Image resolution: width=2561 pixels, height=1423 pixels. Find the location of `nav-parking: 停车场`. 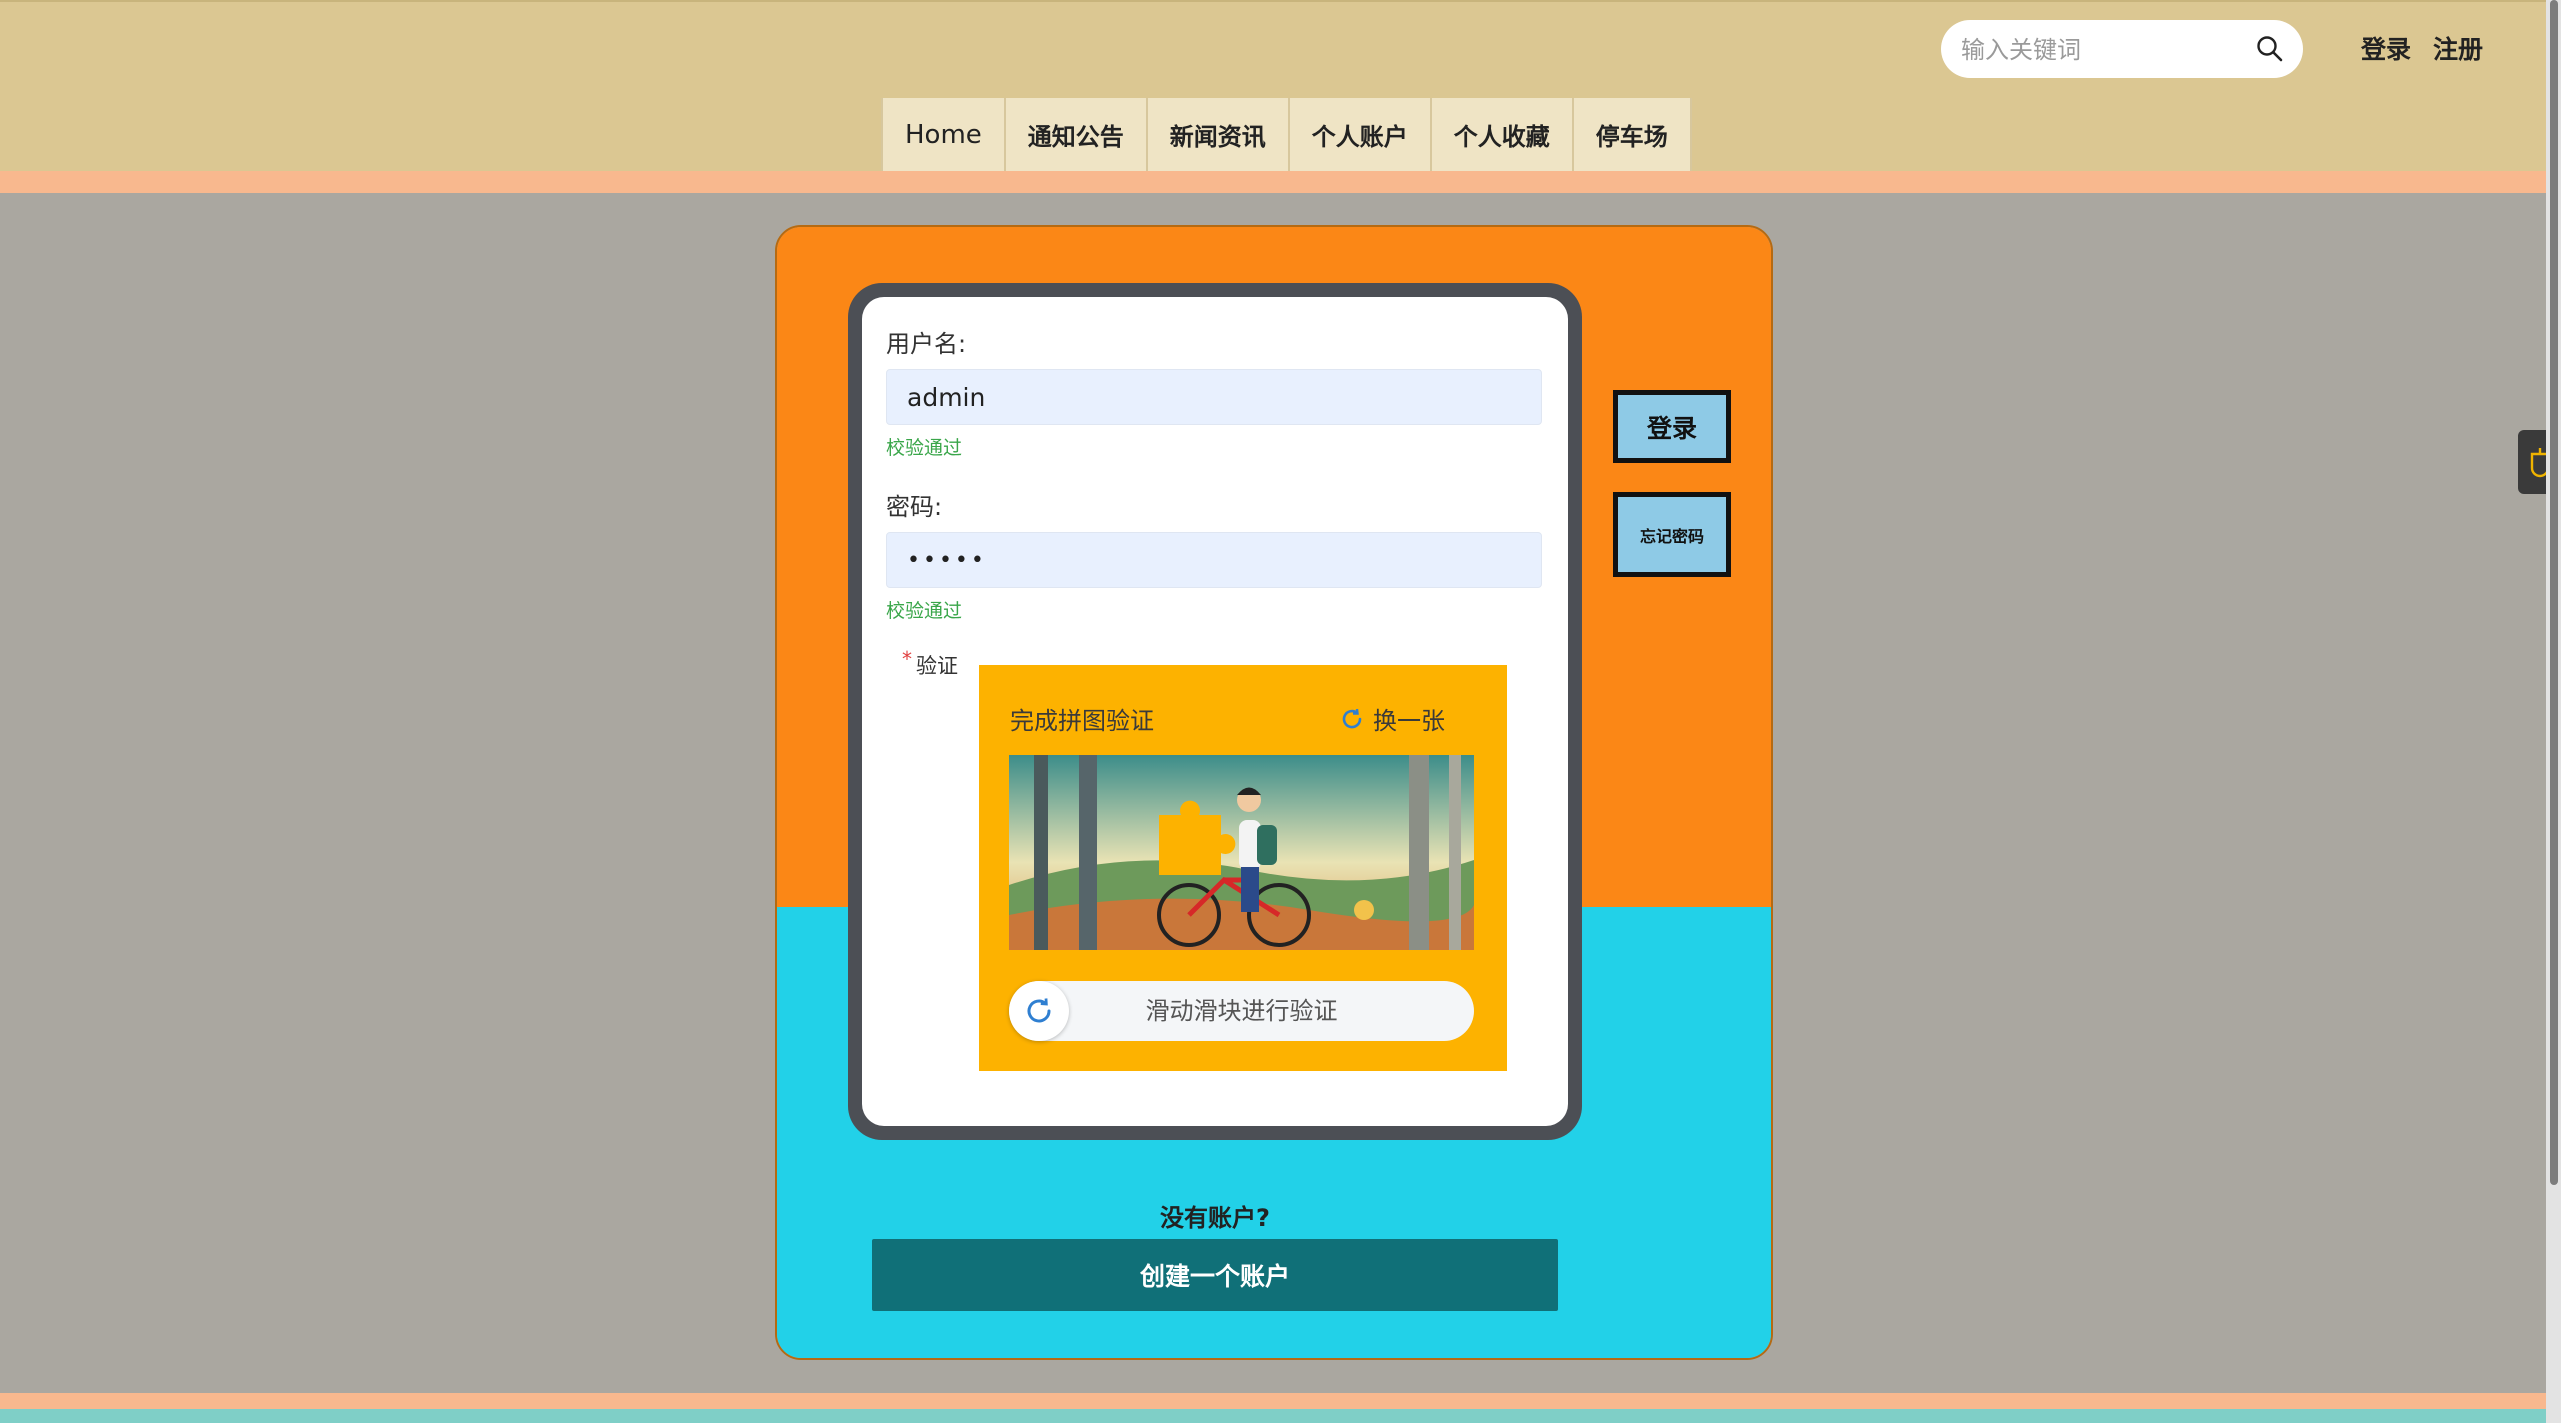

nav-parking: 停车场 is located at coordinates (1632, 134).